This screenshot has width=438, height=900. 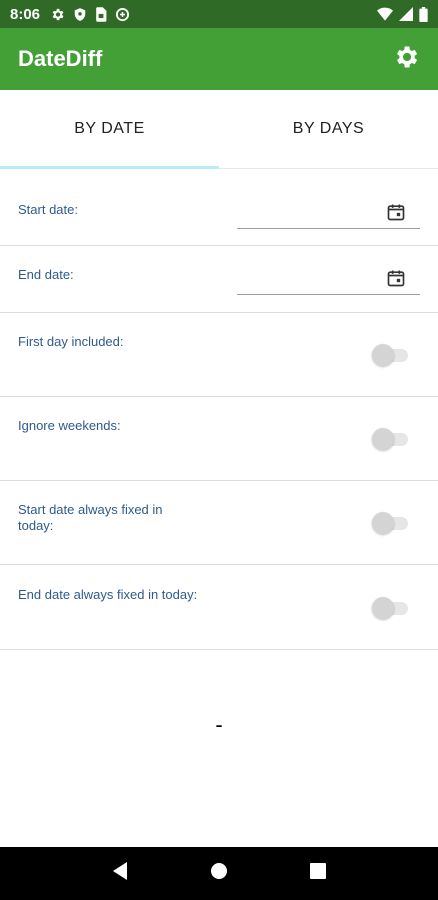 I want to click on end-date-fixed-today-row: End date always fixed in today:, so click(x=219, y=607).